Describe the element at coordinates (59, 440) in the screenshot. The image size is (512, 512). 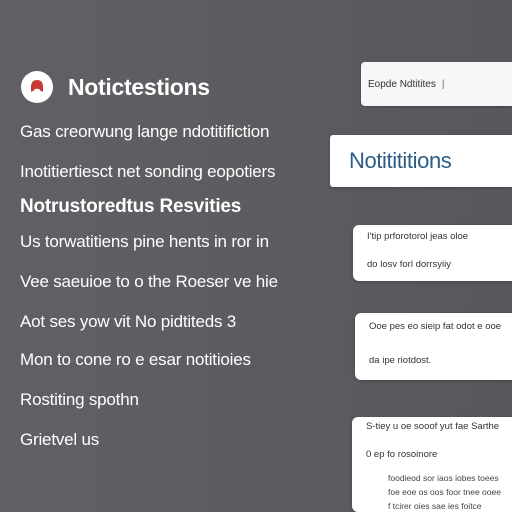
I see `list-item: Grietvel us` at that location.